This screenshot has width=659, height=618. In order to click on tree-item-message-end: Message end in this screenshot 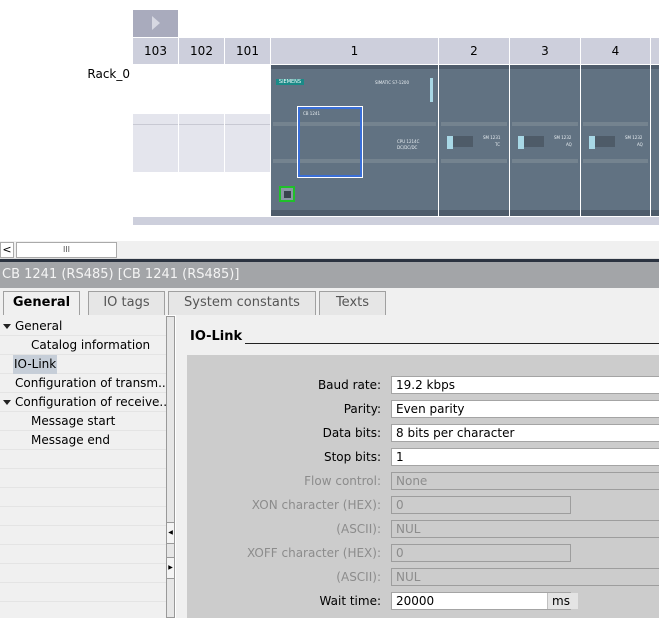, I will do `click(83, 440)`.